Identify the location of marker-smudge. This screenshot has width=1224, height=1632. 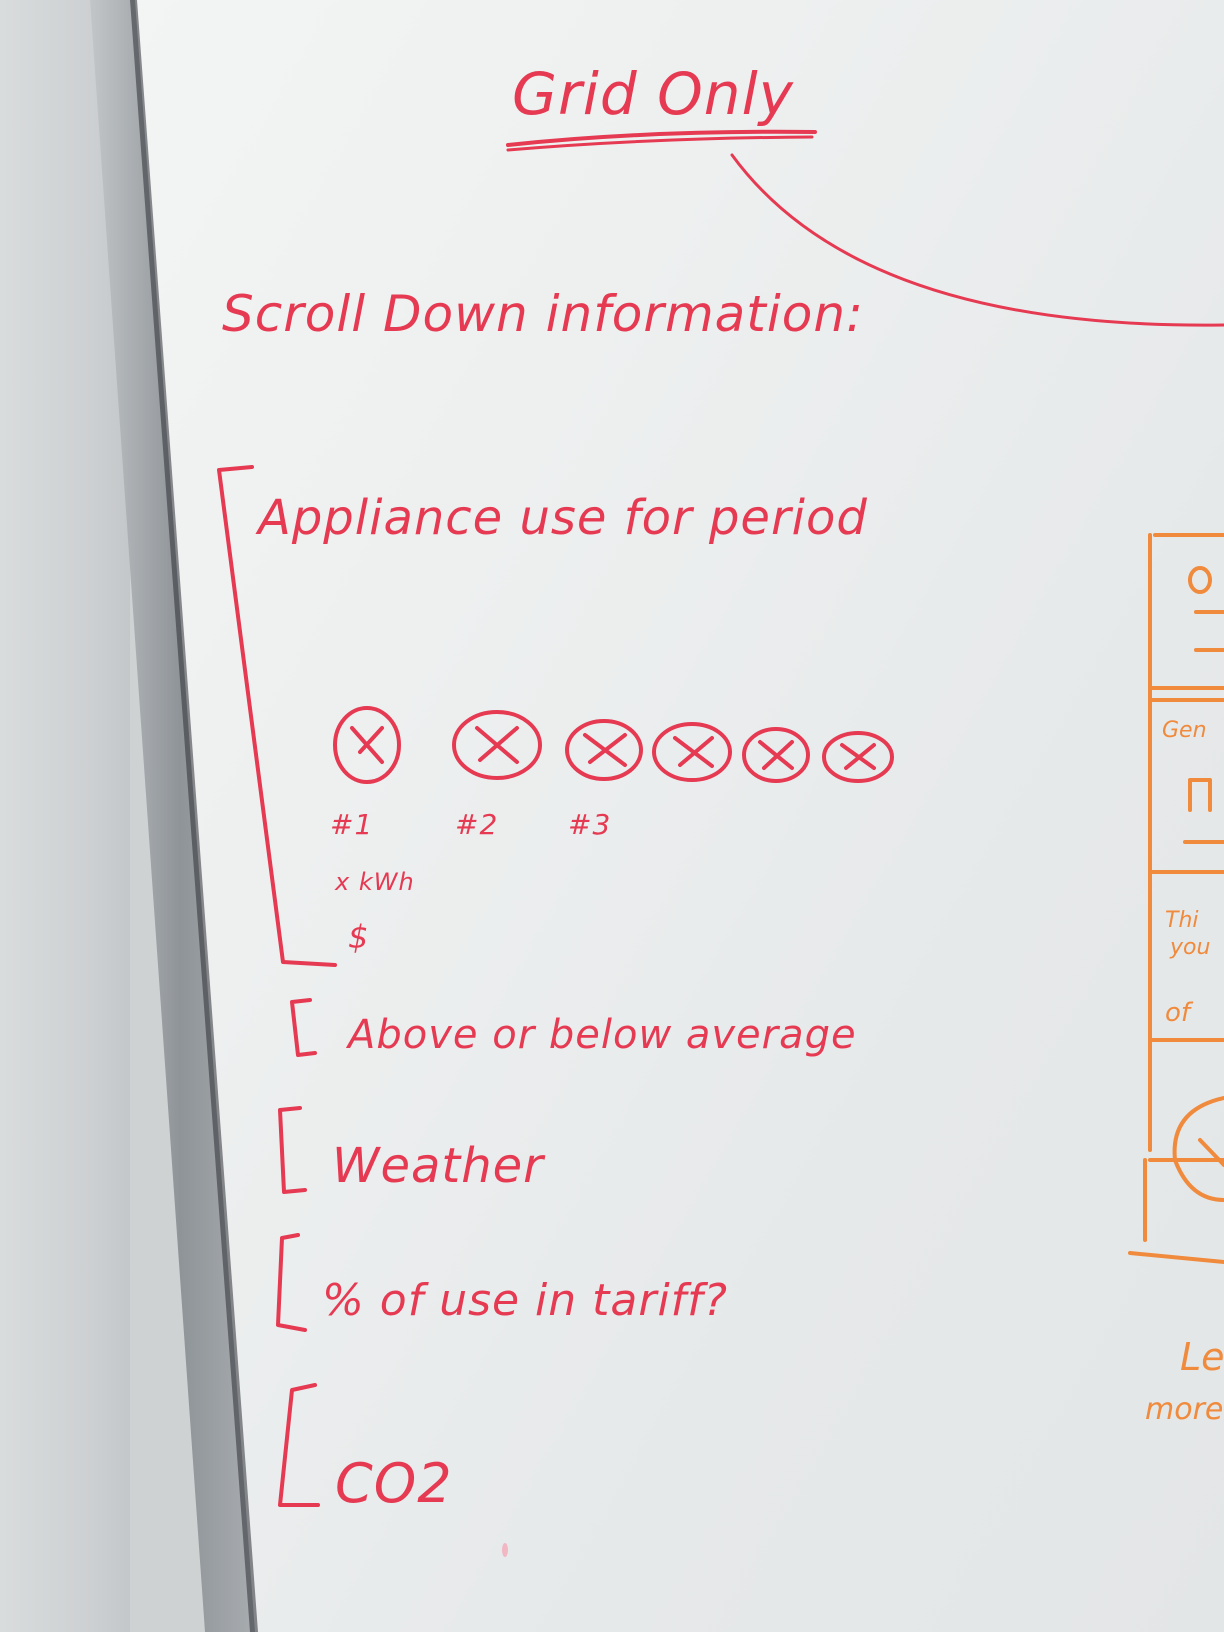
(505, 1550).